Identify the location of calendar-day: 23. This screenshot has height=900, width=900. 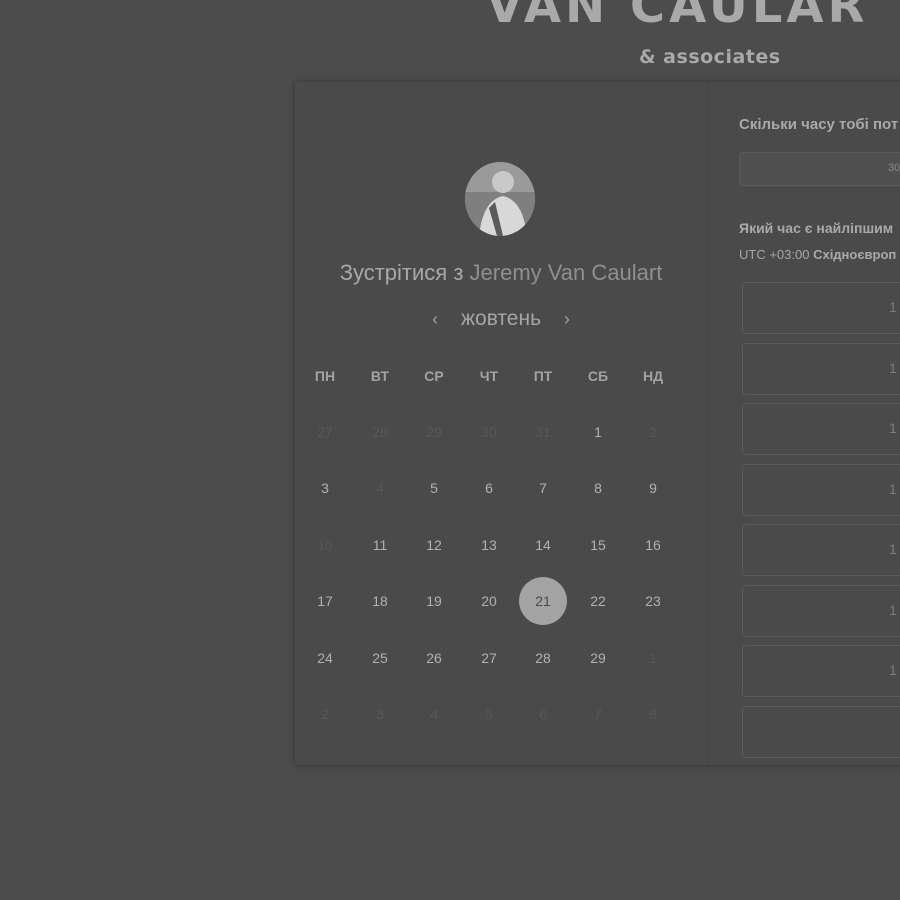
(653, 601).